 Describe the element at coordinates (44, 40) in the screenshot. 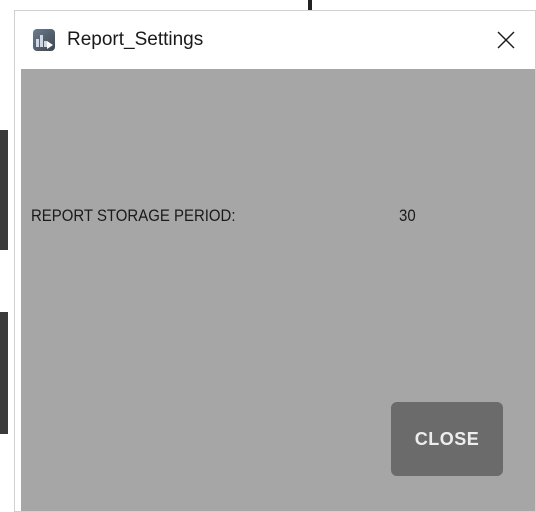

I see `report-app-icon` at that location.